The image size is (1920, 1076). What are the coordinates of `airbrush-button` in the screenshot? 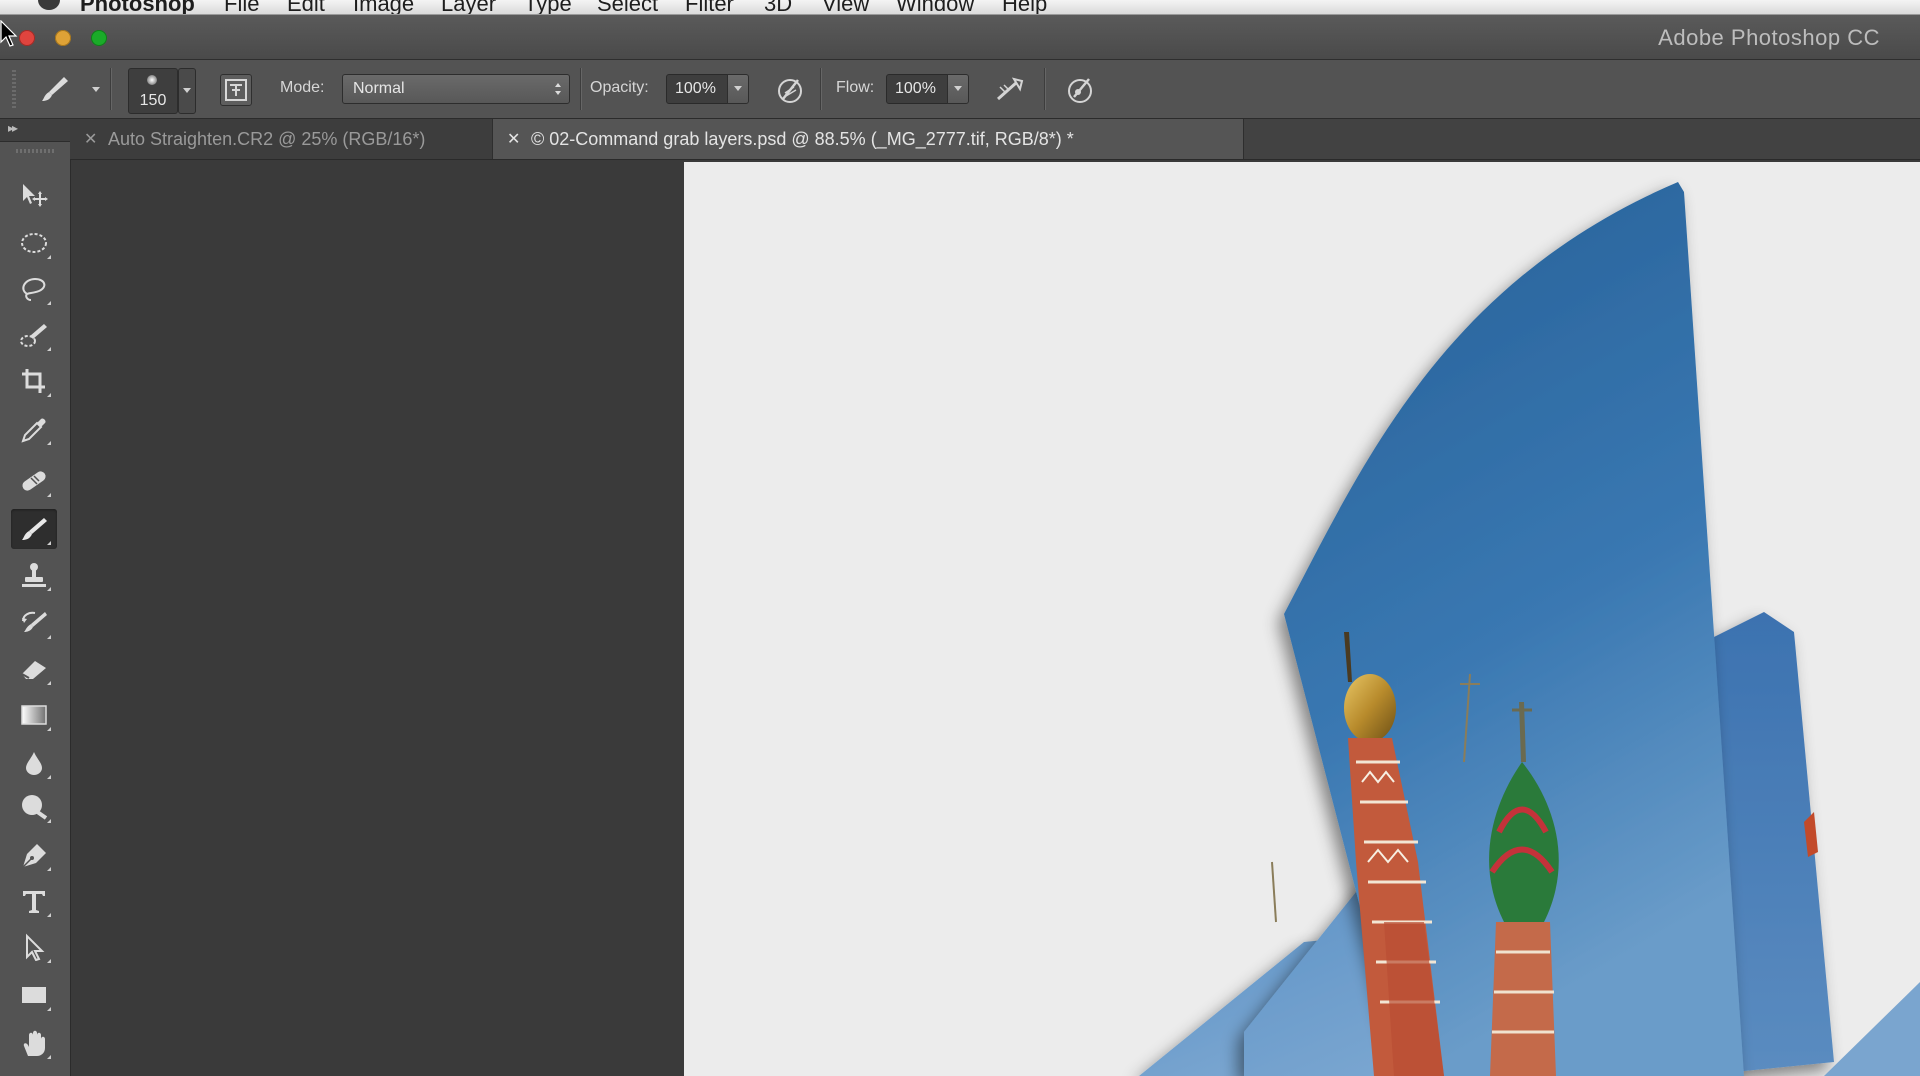 It's located at (1010, 89).